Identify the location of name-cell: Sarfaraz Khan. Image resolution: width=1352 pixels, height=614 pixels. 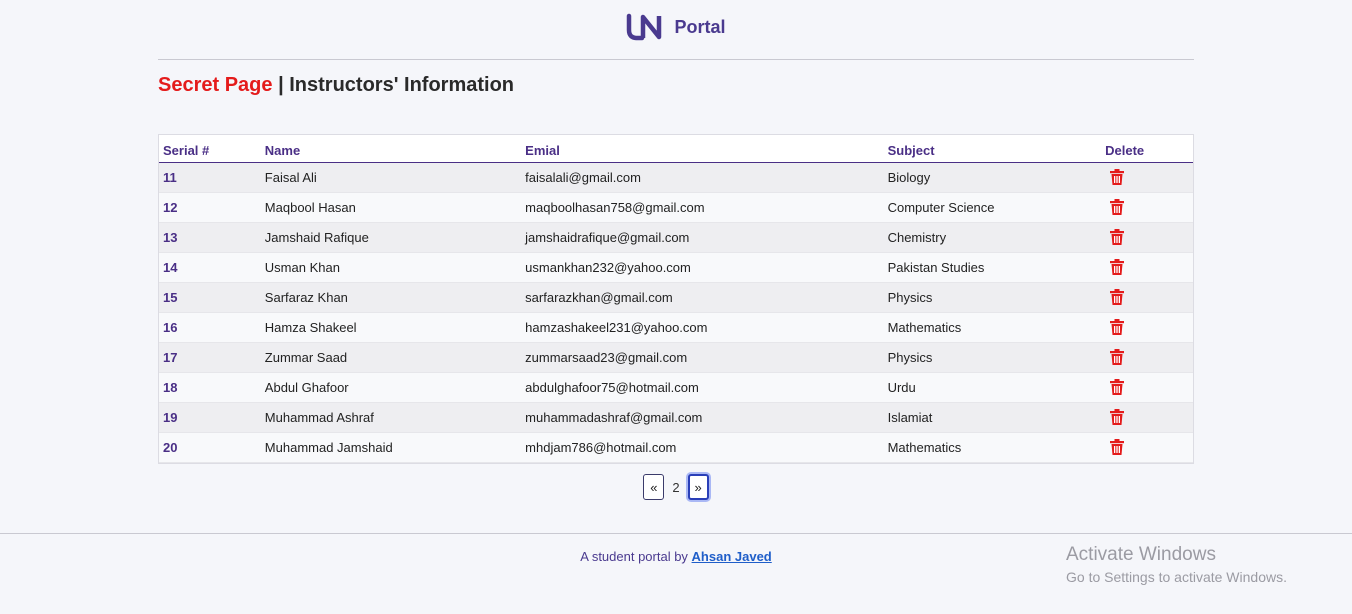
(391, 297).